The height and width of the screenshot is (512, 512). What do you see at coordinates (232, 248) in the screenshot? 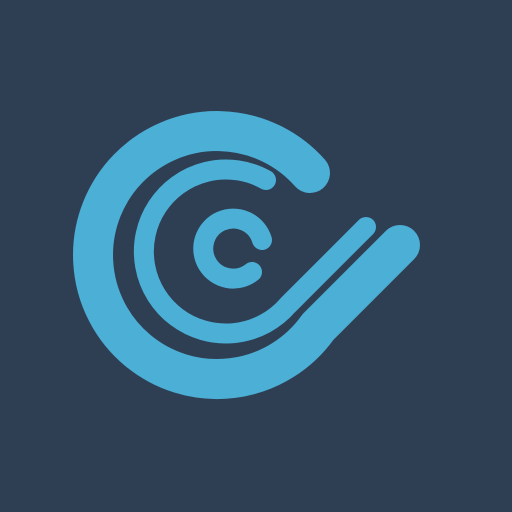
I see `inner-arc-shape` at bounding box center [232, 248].